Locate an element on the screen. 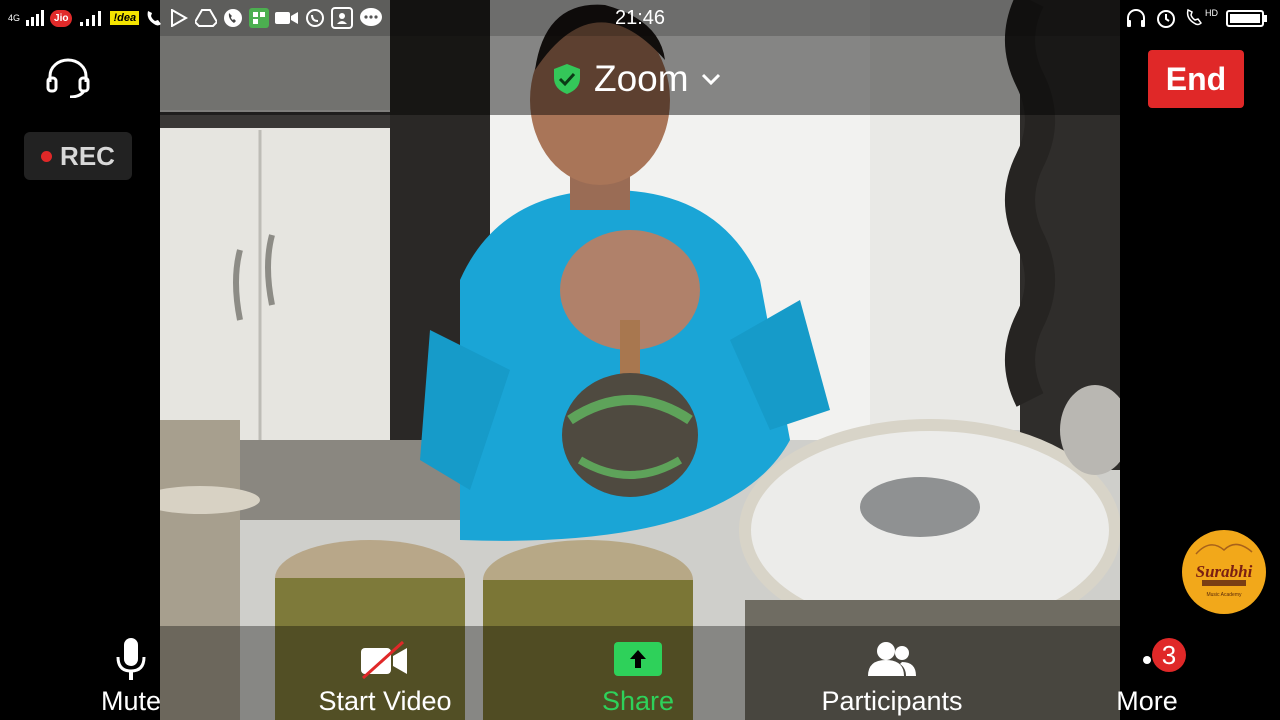 Image resolution: width=1280 pixels, height=720 pixels. volte-indicator: HD is located at coordinates (1201, 18).